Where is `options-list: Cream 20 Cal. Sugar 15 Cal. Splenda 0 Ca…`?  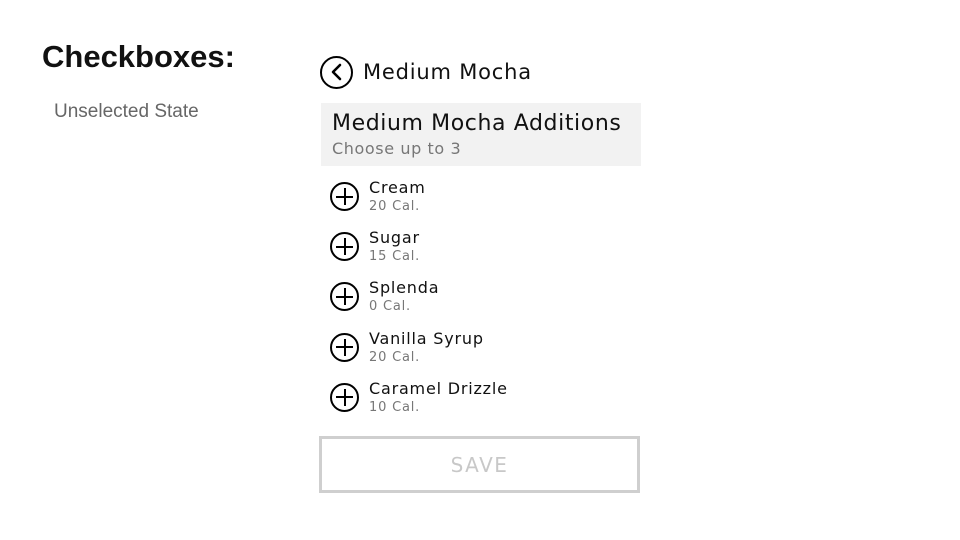
options-list: Cream 20 Cal. Sugar 15 Cal. Splenda 0 Ca… is located at coordinates (480, 303).